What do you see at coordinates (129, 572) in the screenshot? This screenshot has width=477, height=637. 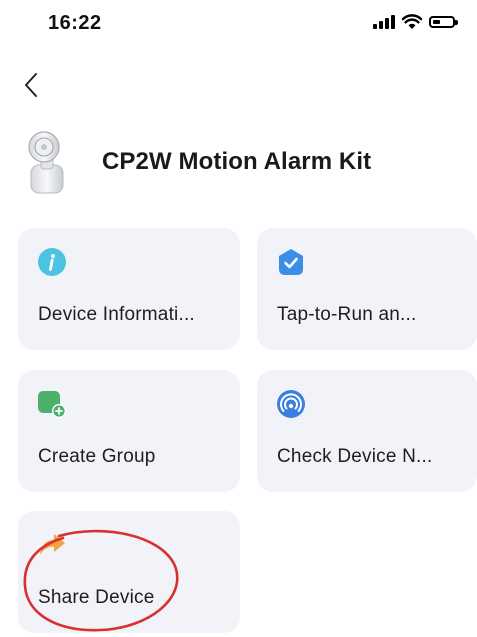 I see `share-device-card: Share Device` at bounding box center [129, 572].